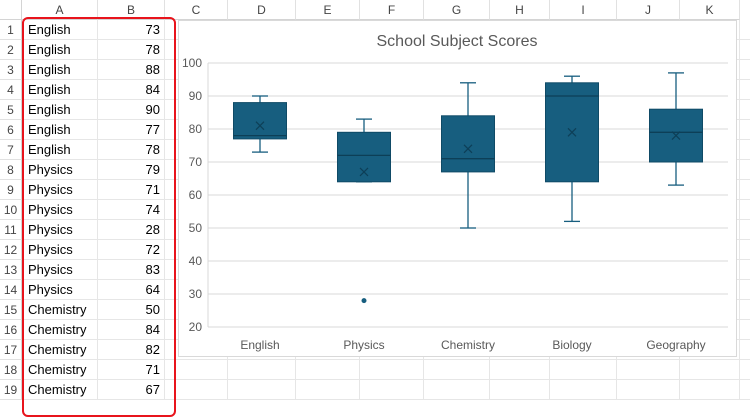 This screenshot has height=417, width=750. I want to click on row-header-17: 17, so click(11, 350).